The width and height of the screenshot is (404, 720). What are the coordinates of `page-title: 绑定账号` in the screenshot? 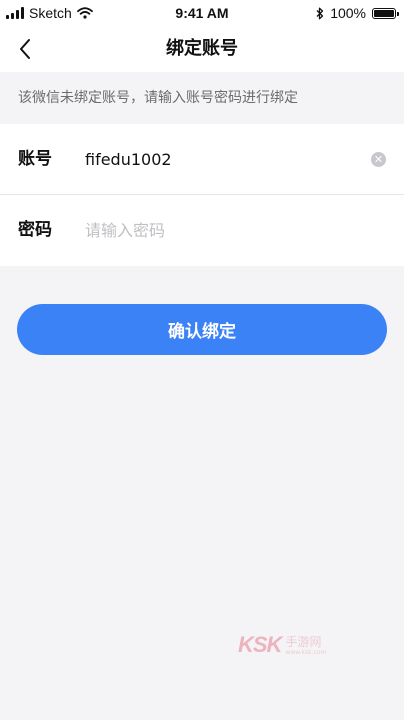 It's located at (202, 48).